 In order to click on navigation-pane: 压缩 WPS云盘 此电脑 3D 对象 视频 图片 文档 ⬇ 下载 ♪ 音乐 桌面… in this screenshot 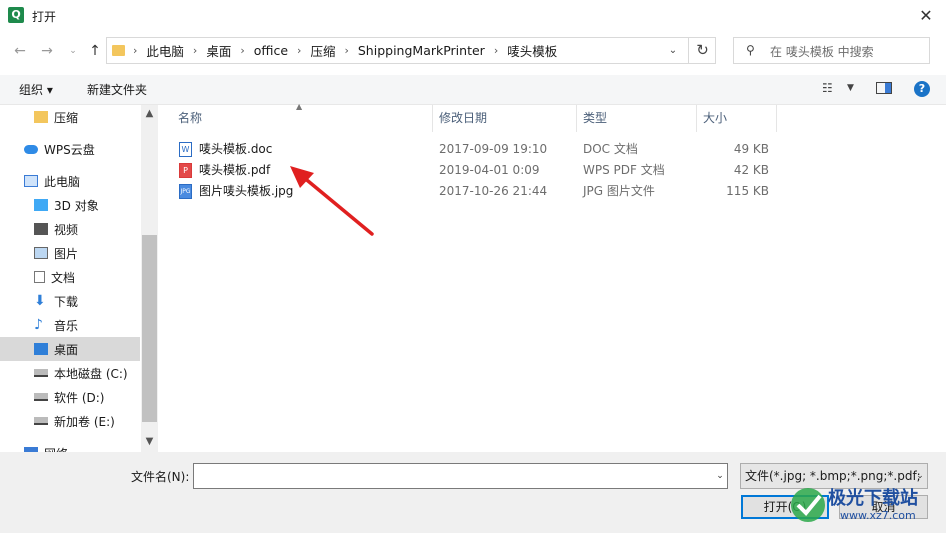, I will do `click(79, 278)`.